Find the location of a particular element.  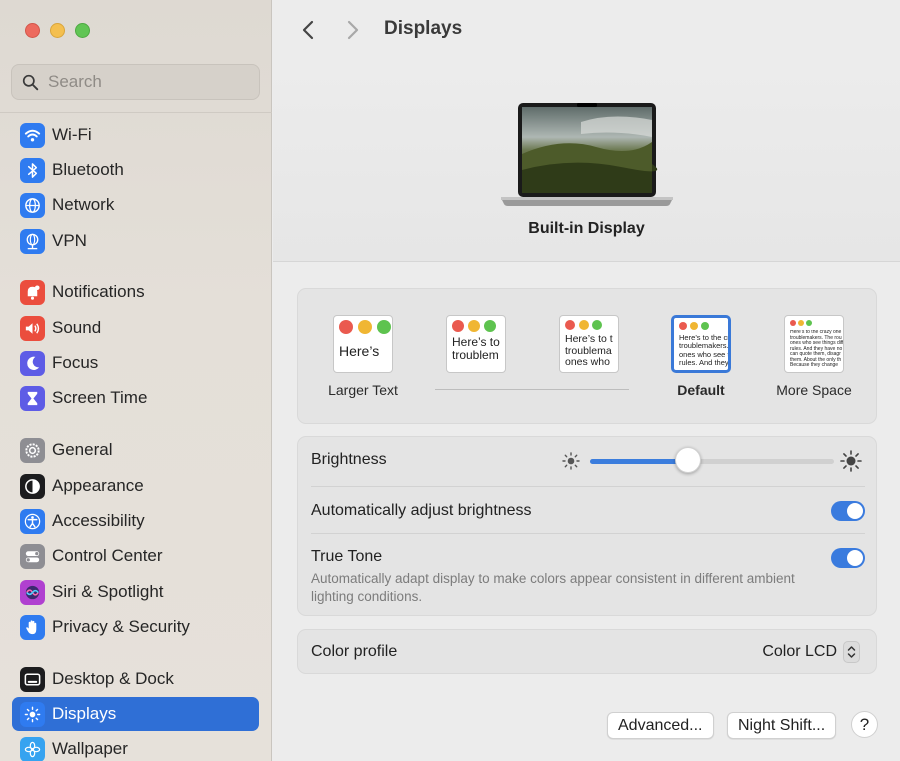

back-button is located at coordinates (308, 30).